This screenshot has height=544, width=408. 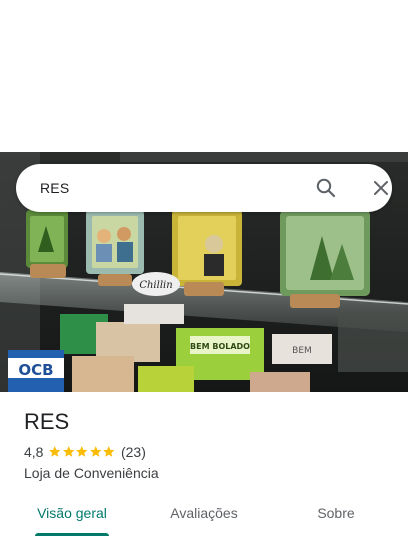 I want to click on product-tin-green-right, so click(x=325, y=253).